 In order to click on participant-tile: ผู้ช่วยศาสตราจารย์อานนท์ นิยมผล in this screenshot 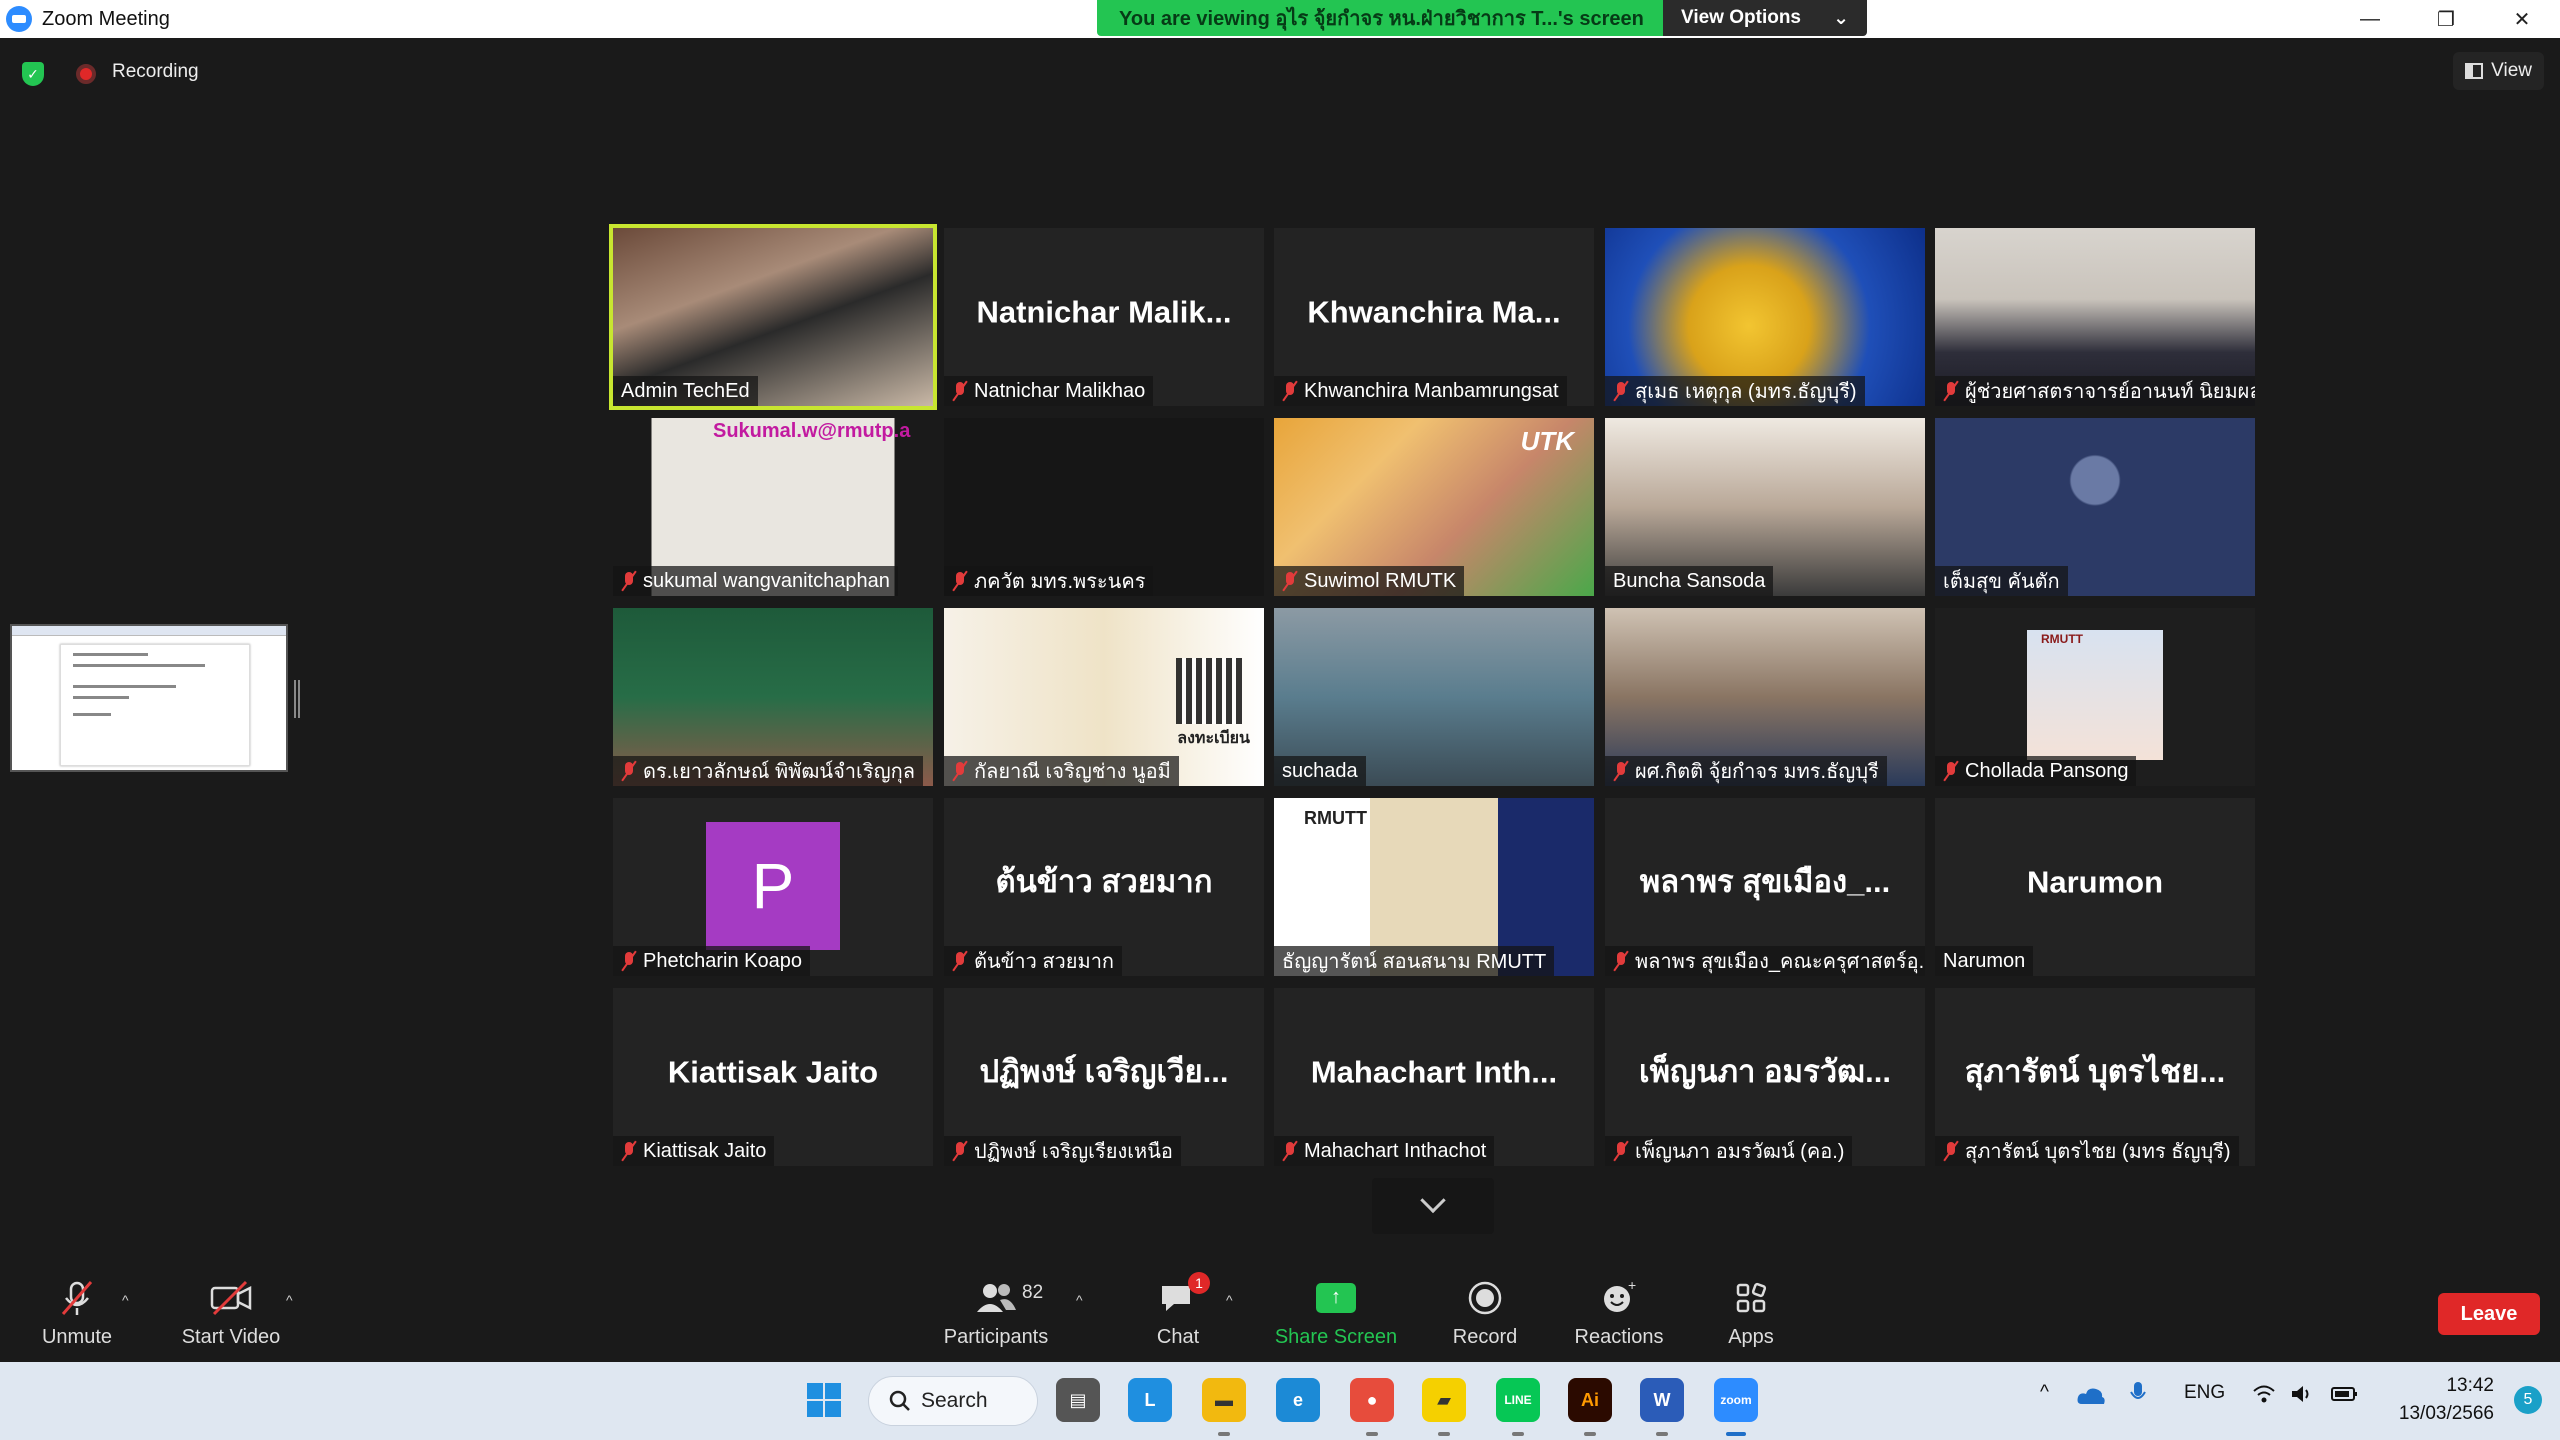, I will do `click(2095, 317)`.